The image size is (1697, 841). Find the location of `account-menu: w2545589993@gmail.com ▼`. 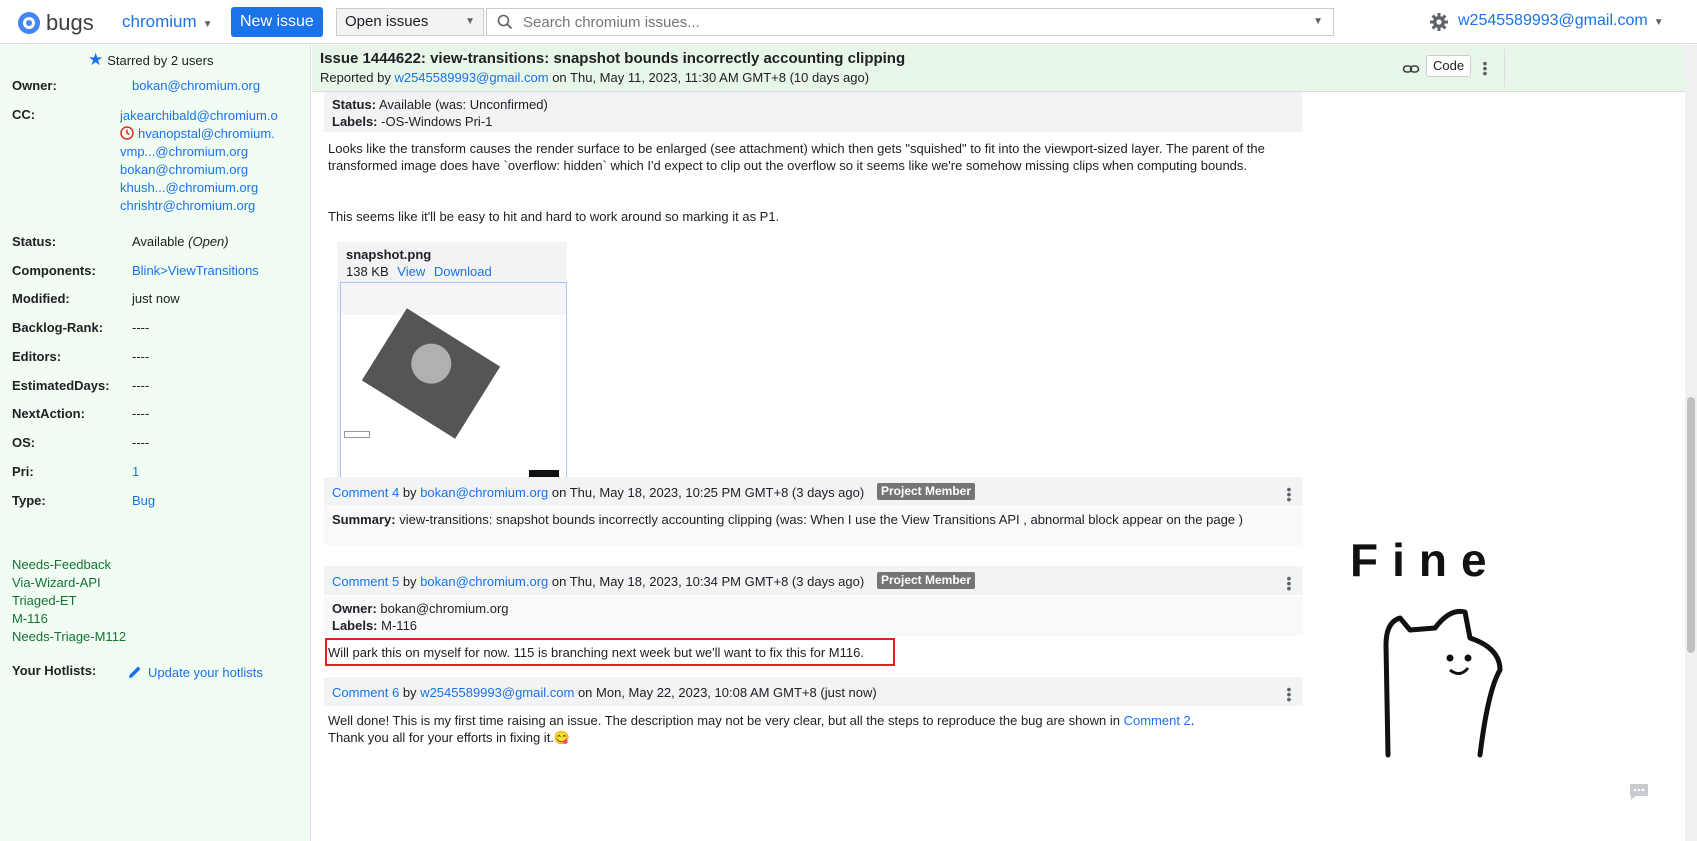

account-menu: w2545589993@gmail.com ▼ is located at coordinates (1561, 21).